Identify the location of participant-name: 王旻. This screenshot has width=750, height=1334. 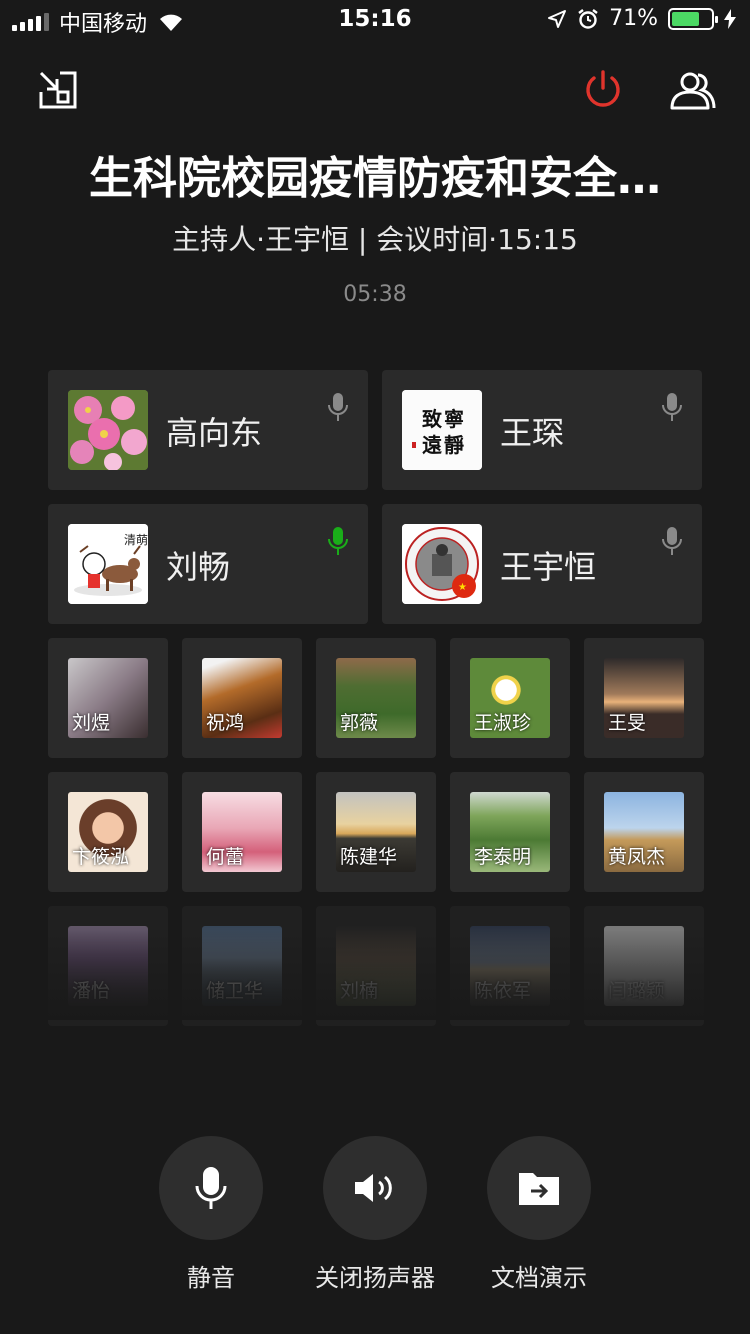
(627, 723).